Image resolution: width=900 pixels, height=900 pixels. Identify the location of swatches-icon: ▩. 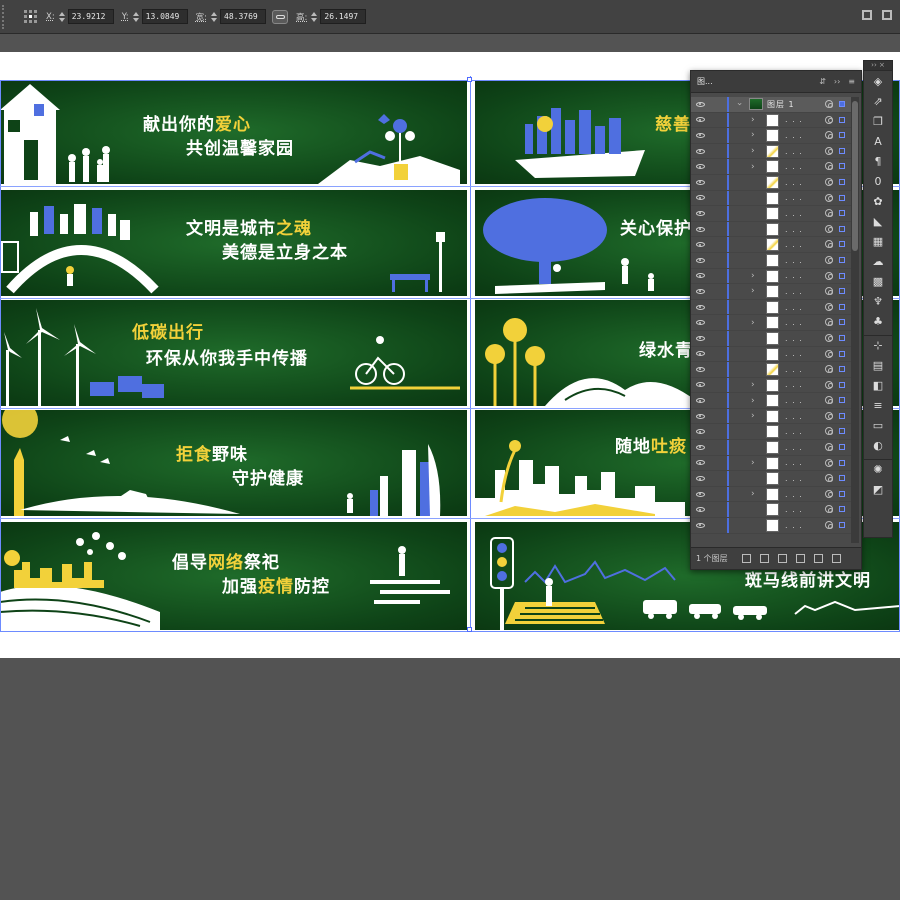
(878, 281).